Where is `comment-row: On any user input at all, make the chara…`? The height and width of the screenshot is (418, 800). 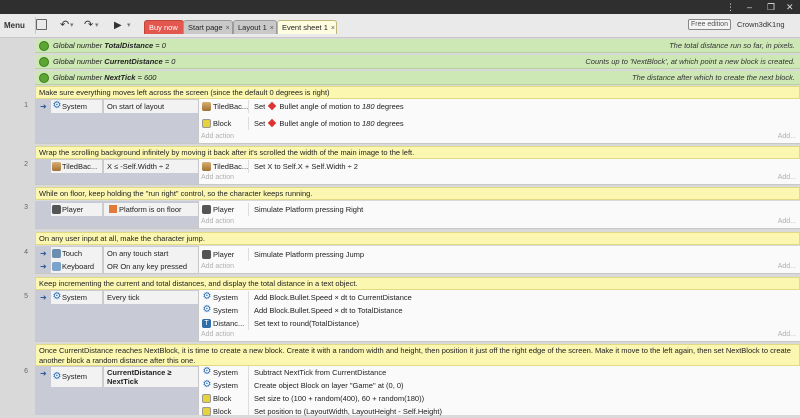
comment-row: On any user input at all, make the chara… is located at coordinates (417, 238).